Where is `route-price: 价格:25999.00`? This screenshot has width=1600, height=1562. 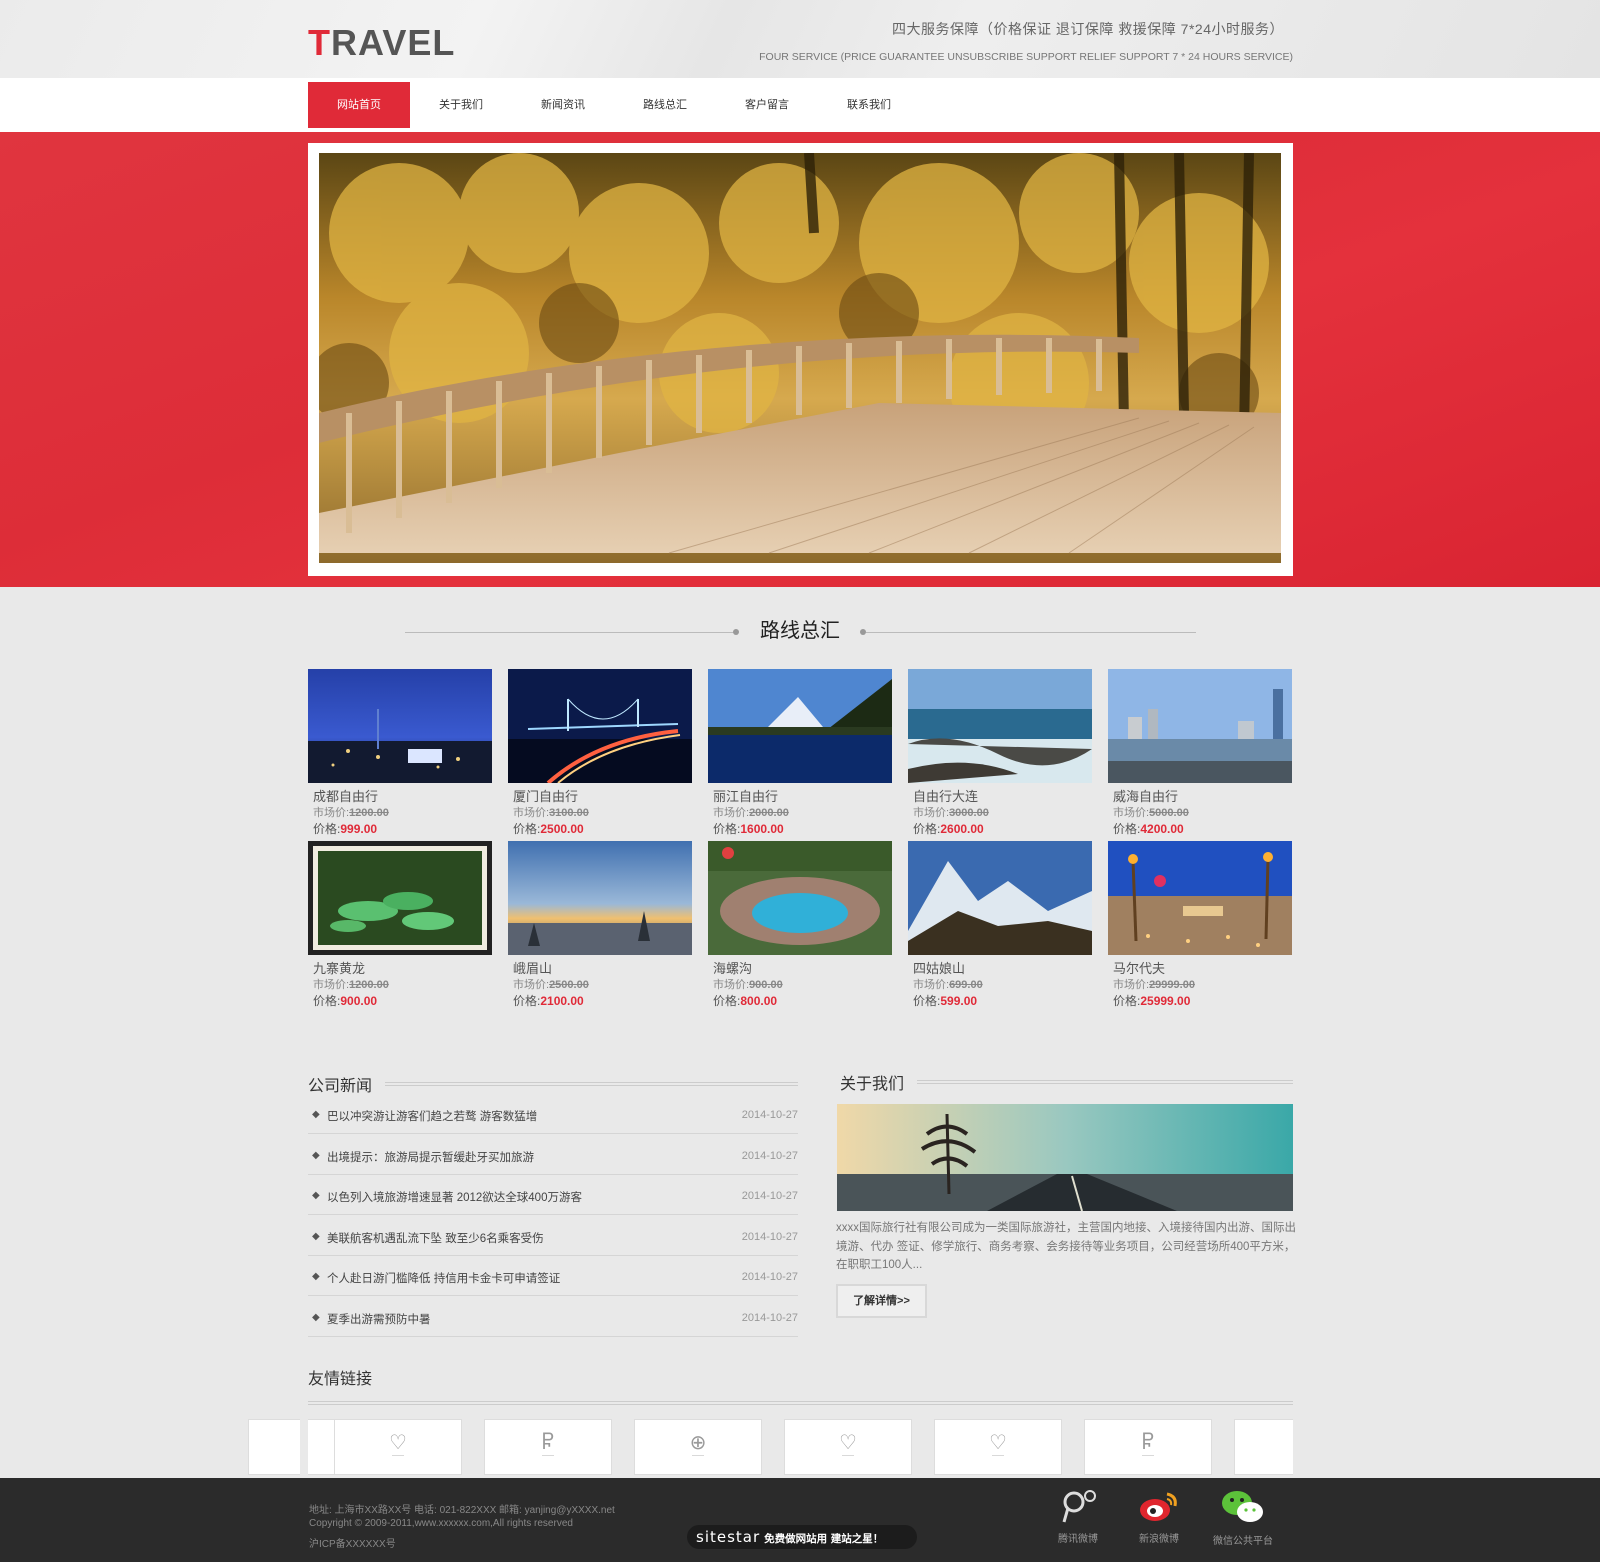
route-price: 价格:25999.00 is located at coordinates (1151, 1000).